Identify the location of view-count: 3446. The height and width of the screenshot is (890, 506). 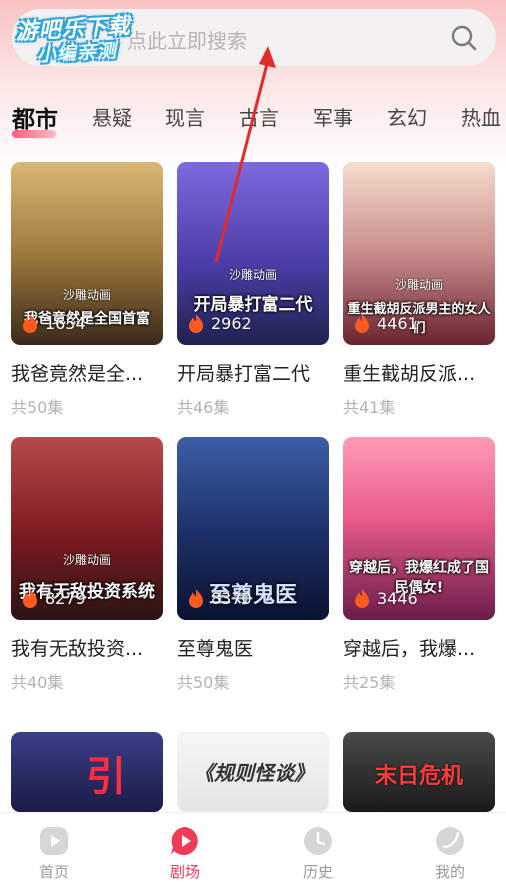
(385, 598).